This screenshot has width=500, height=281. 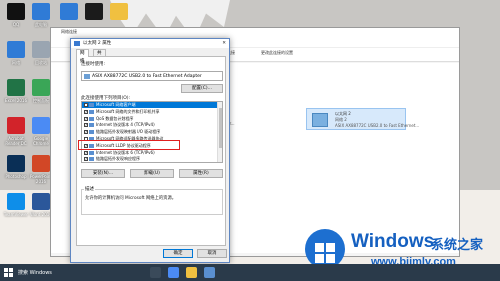 What do you see at coordinates (155, 272) in the screenshot?
I see `task-view-icon` at bounding box center [155, 272].